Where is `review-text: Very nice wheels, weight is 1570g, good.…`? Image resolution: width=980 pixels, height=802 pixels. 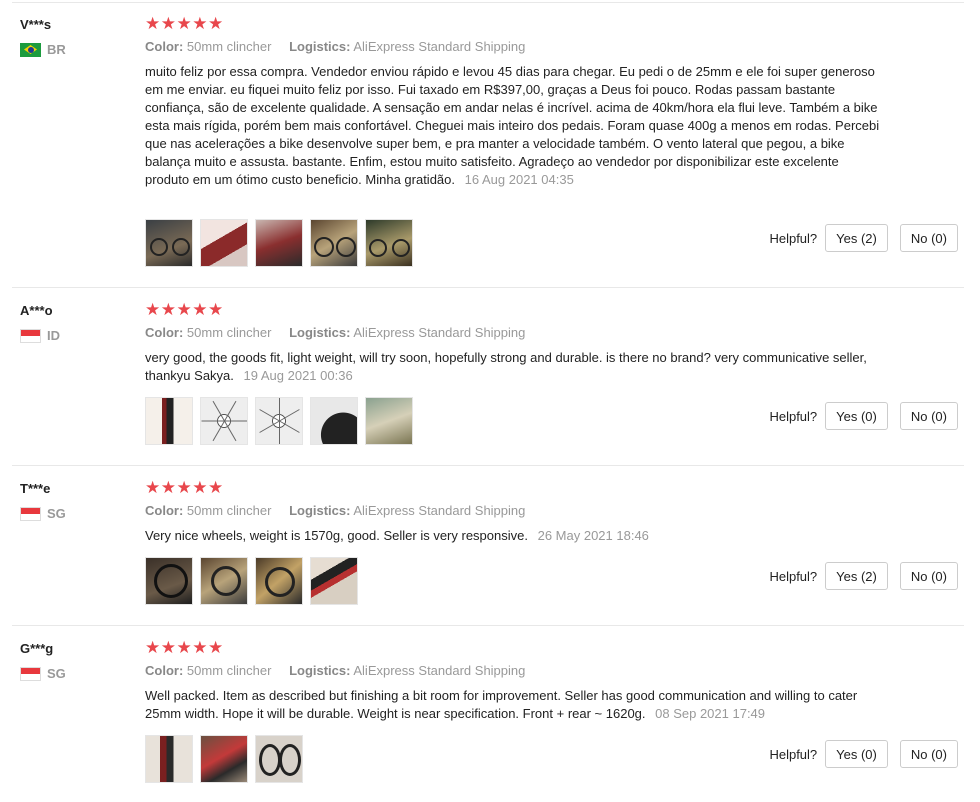
review-text: Very nice wheels, weight is 1570g, good.… is located at coordinates (515, 536).